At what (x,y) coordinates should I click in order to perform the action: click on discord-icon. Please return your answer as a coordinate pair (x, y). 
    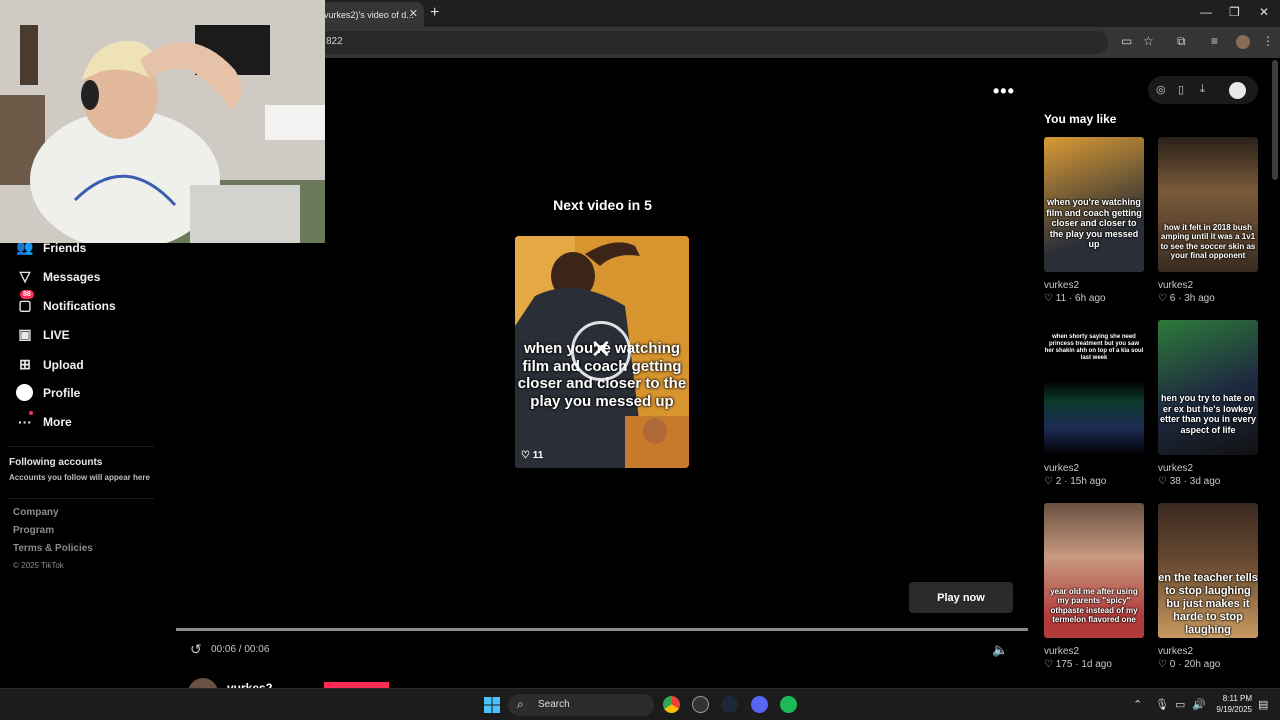
    Looking at the image, I should click on (759, 704).